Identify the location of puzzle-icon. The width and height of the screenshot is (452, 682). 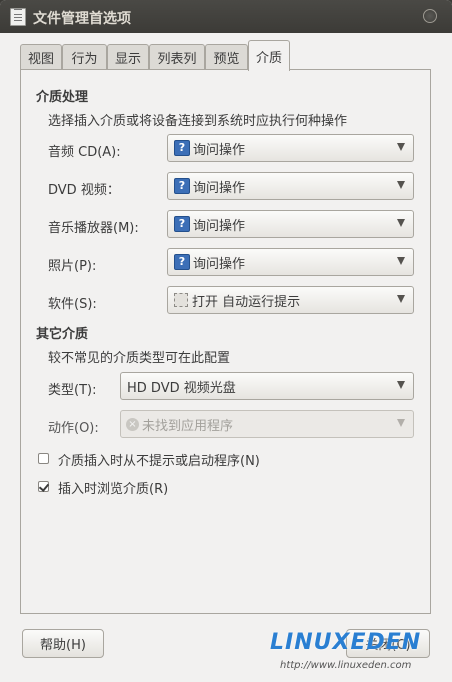
(181, 300).